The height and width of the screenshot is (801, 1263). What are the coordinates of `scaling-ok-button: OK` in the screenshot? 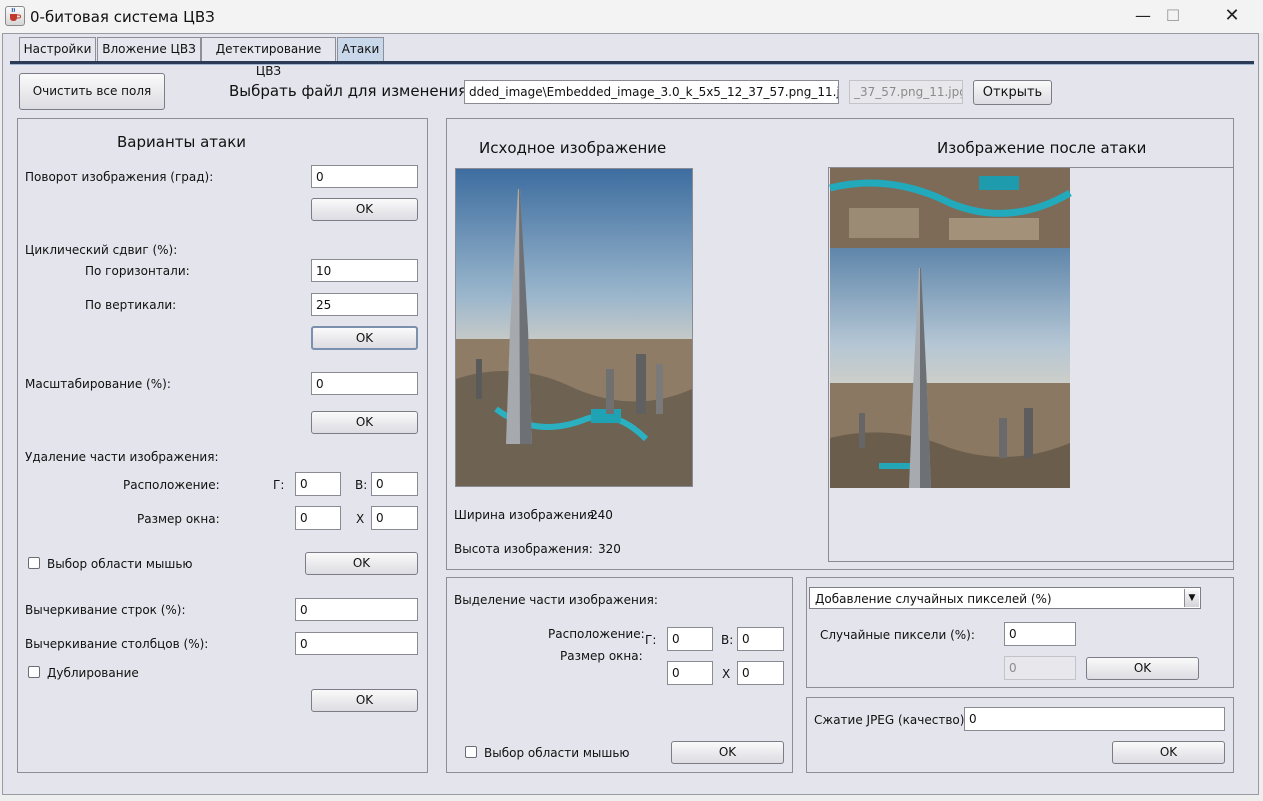 It's located at (364, 422).